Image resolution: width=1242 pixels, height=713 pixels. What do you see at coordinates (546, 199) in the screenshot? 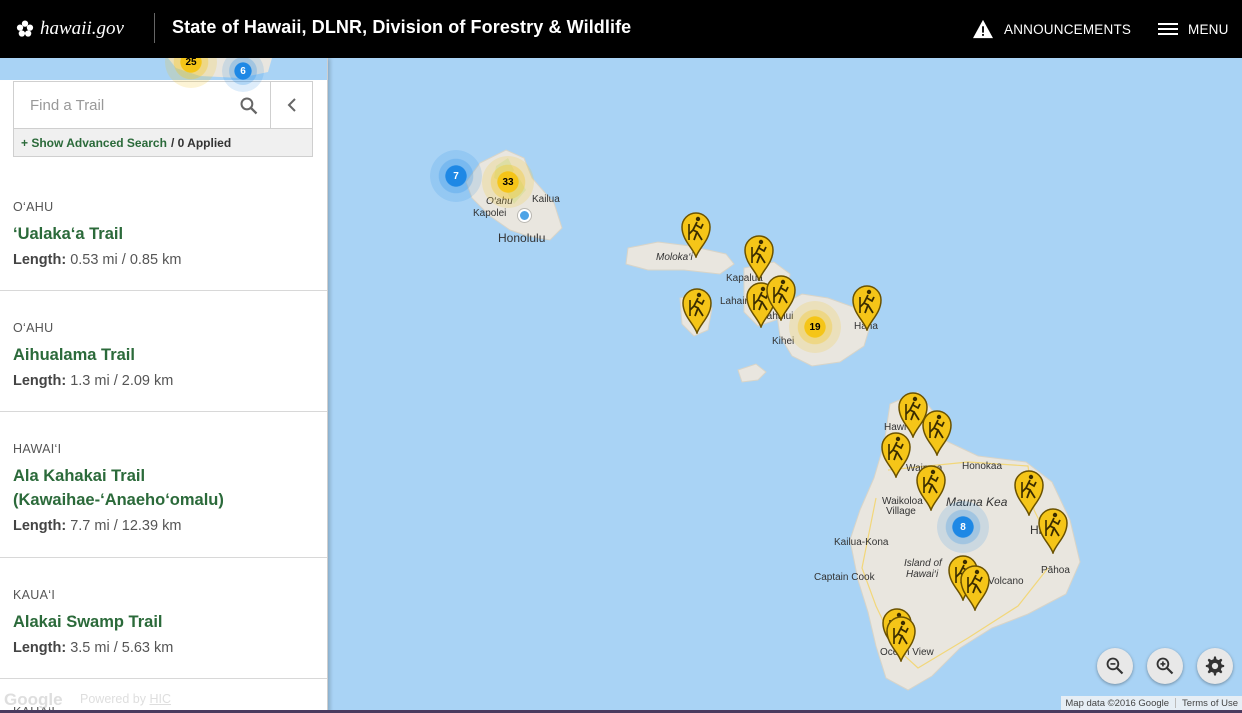
I see `map-label: Kailua` at bounding box center [546, 199].